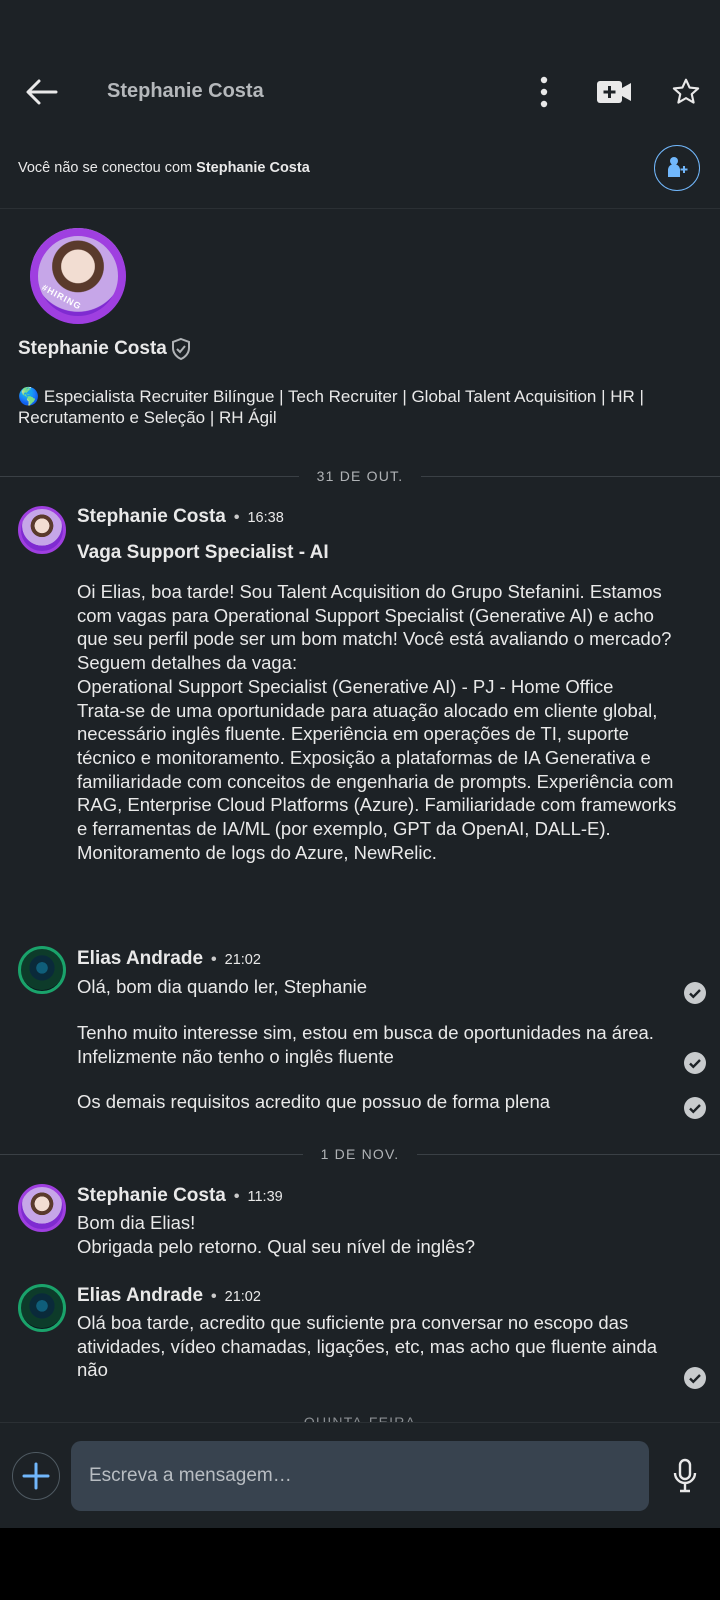 This screenshot has width=720, height=1600. I want to click on message-time: 11:39, so click(265, 1197).